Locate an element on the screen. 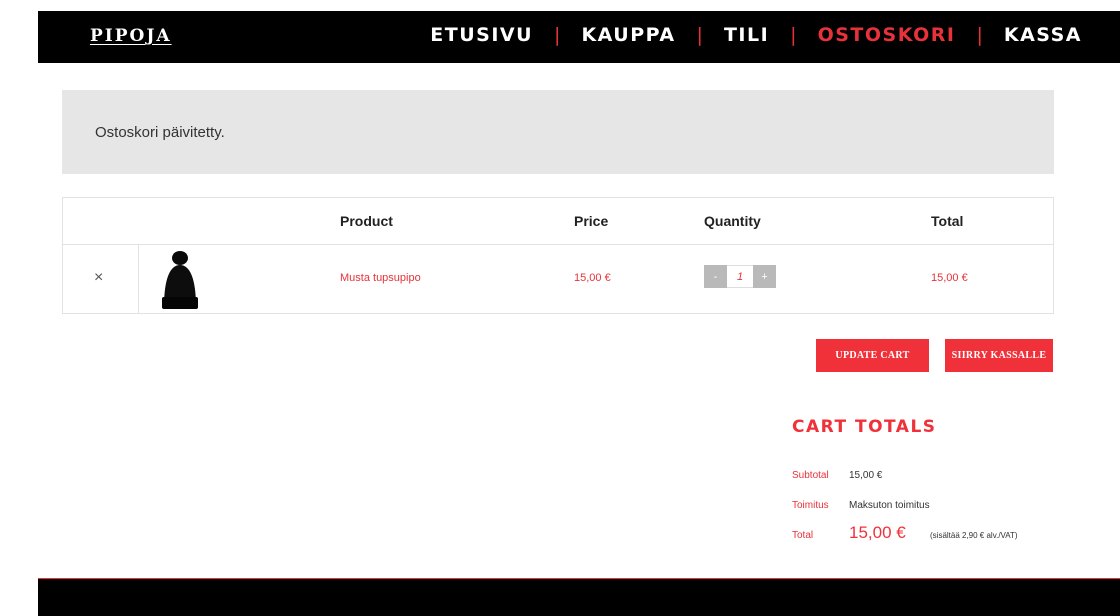  product-name-link: Musta tupsupipo is located at coordinates (380, 278).